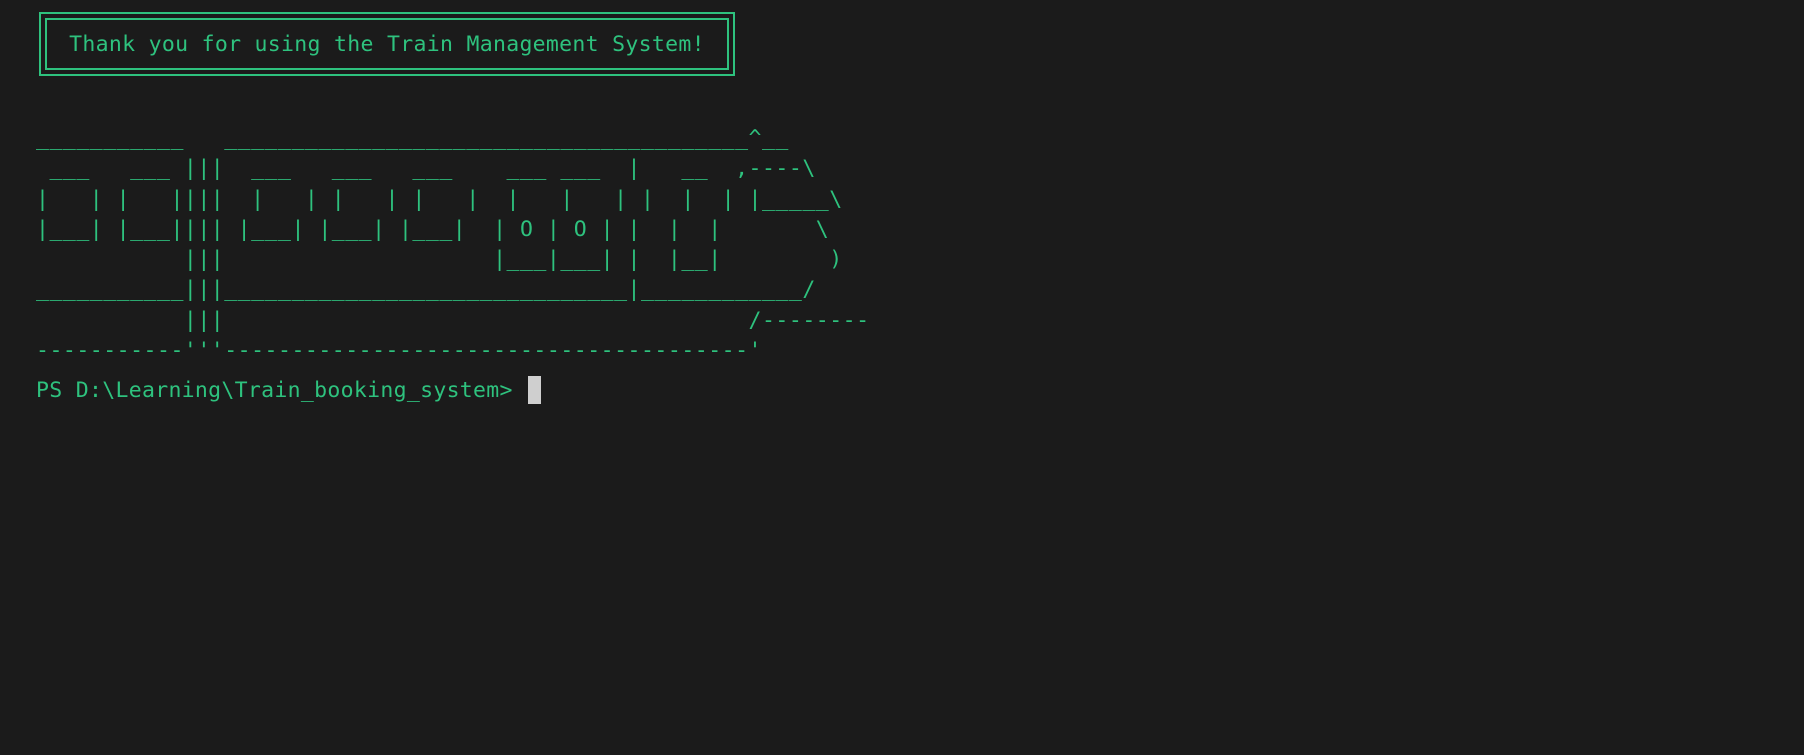 The width and height of the screenshot is (1804, 755). I want to click on text-cursor, so click(535, 390).